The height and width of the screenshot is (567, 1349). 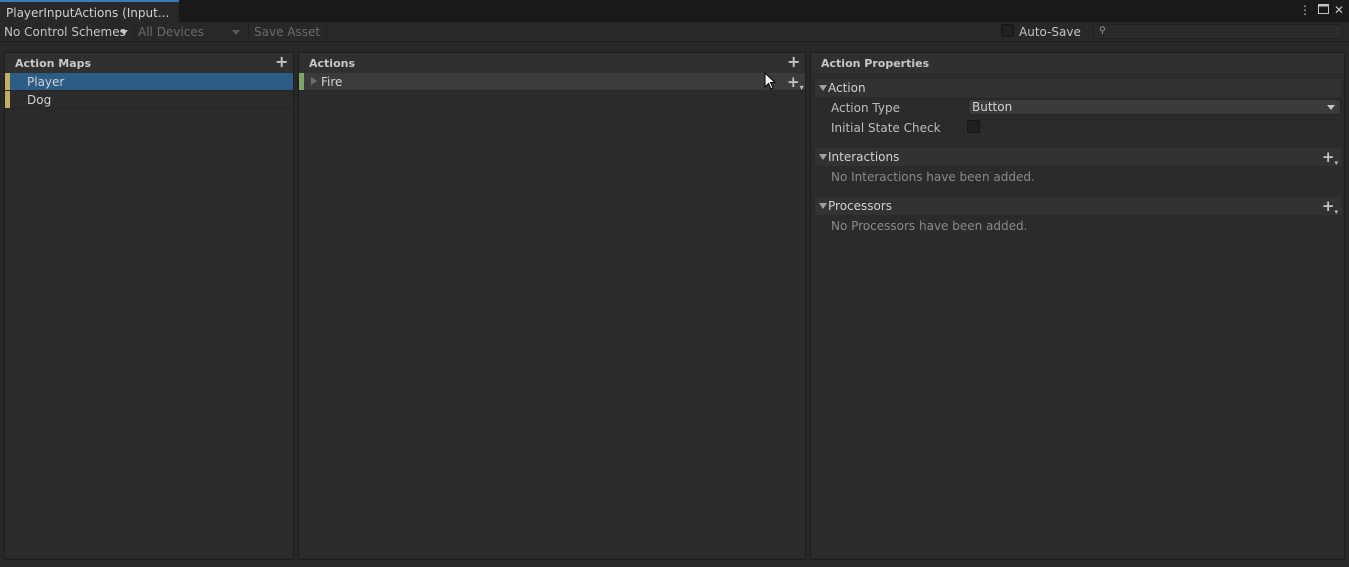 What do you see at coordinates (1007, 30) in the screenshot?
I see `auto-save-checkbox` at bounding box center [1007, 30].